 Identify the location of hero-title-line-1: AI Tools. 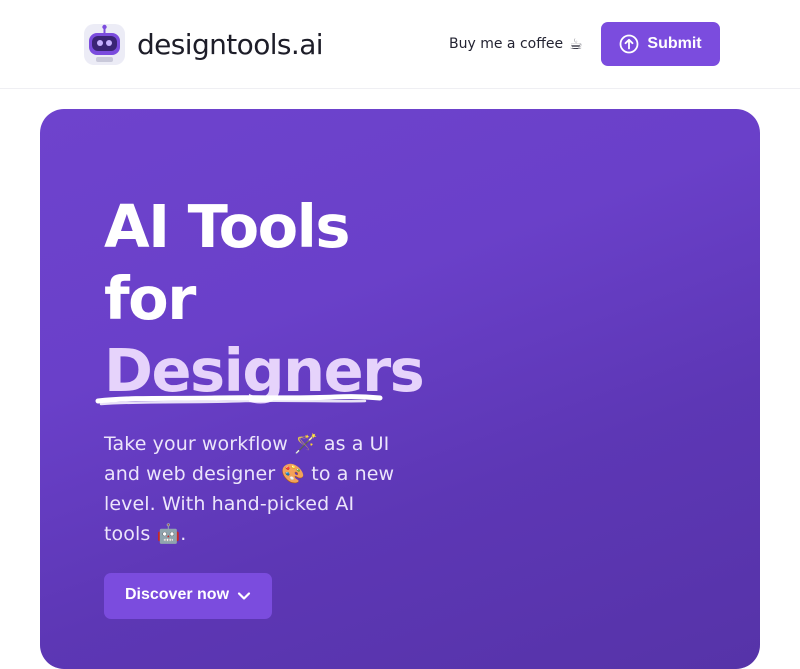
(227, 226).